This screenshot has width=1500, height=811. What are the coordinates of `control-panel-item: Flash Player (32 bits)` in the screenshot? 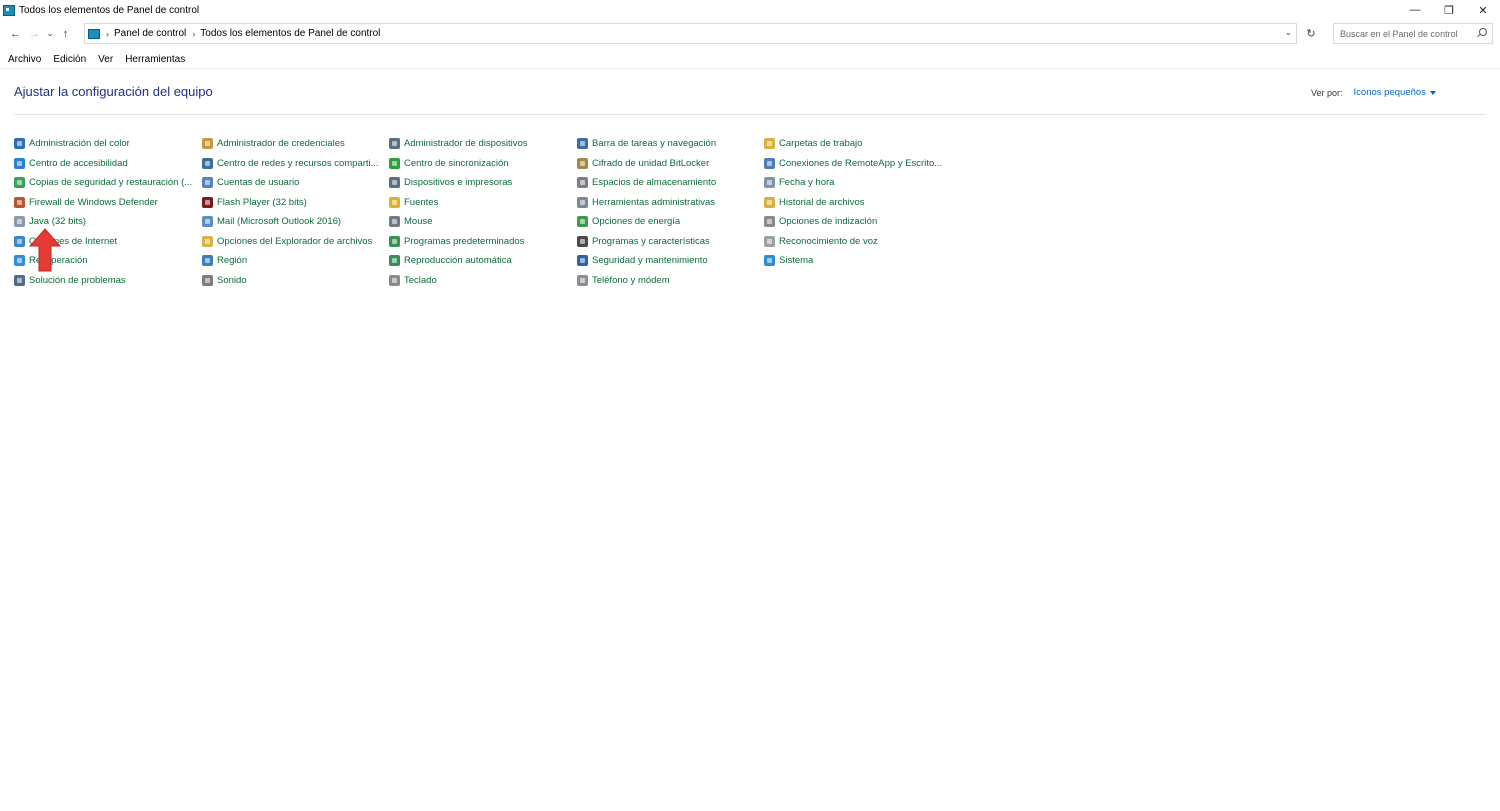 It's located at (254, 203).